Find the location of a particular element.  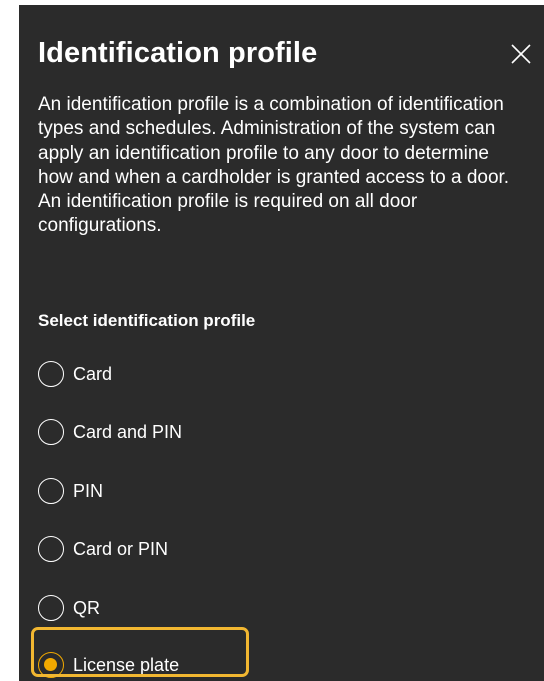

radio-option-card-and-pin: Card and PIN is located at coordinates (110, 432).